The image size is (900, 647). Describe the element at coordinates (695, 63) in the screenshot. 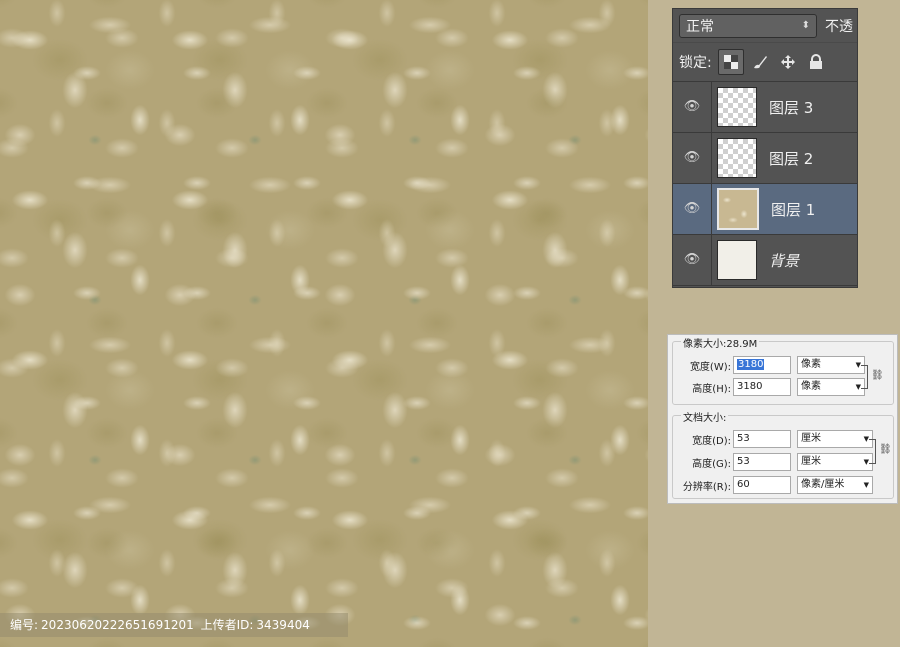

I see `lock-label: 锁定:` at that location.